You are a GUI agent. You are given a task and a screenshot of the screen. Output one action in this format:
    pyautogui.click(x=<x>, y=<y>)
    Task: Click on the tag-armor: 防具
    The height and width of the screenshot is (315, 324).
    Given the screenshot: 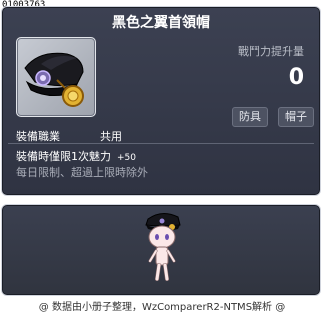 What is the action you would take?
    pyautogui.click(x=250, y=117)
    